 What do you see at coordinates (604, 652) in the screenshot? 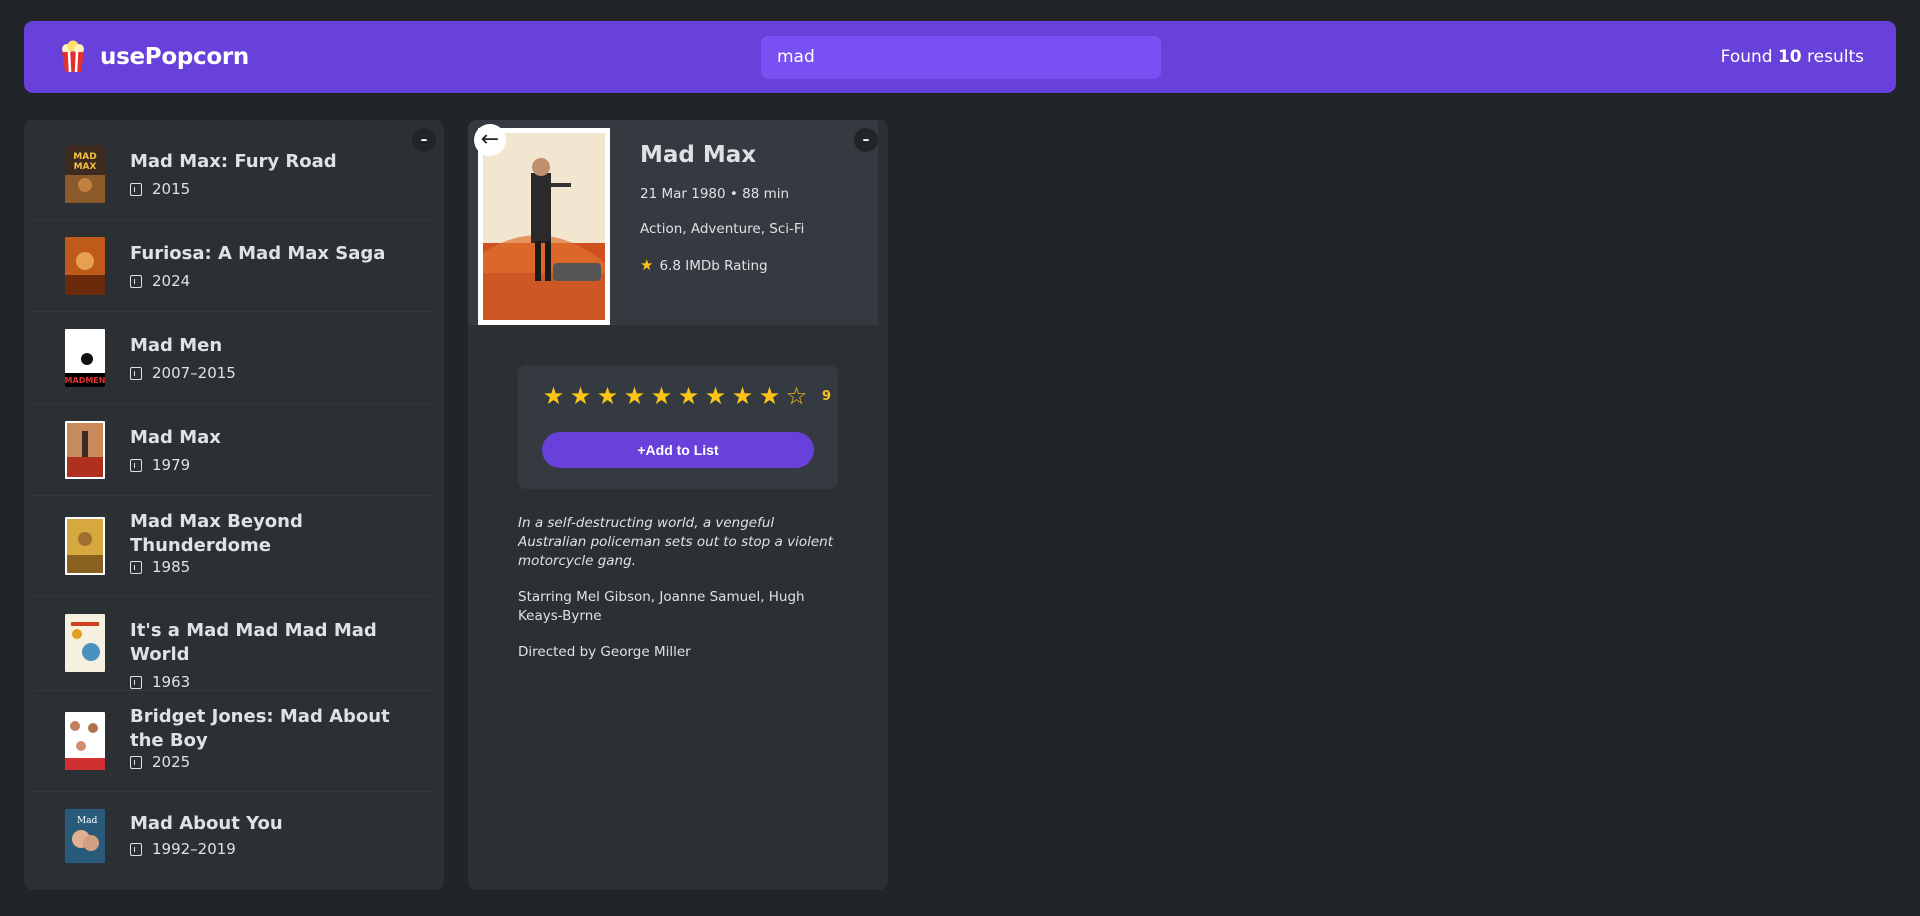
I see `details-director: Directed by George Miller` at bounding box center [604, 652].